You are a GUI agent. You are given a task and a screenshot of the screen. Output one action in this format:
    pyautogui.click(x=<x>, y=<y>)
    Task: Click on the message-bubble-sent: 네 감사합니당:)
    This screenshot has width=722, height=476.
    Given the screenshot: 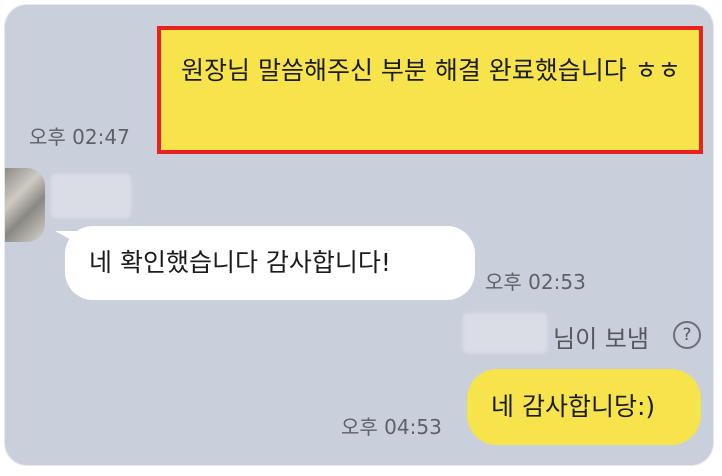 What is the action you would take?
    pyautogui.click(x=584, y=407)
    